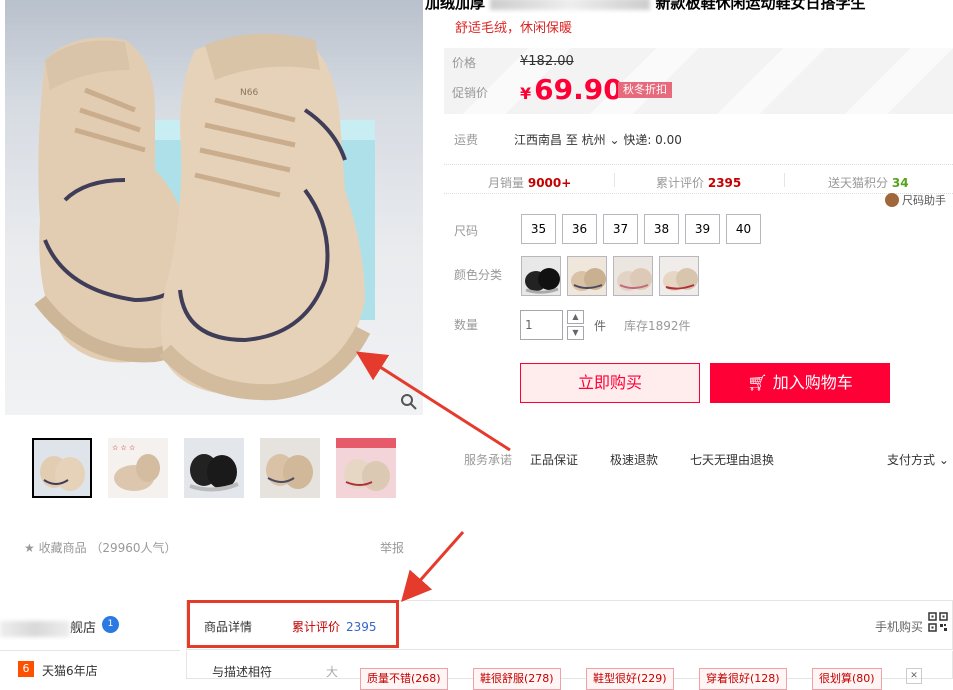 The height and width of the screenshot is (690, 953). Describe the element at coordinates (732, 459) in the screenshot. I see `service-item: 七天无理由退换` at that location.